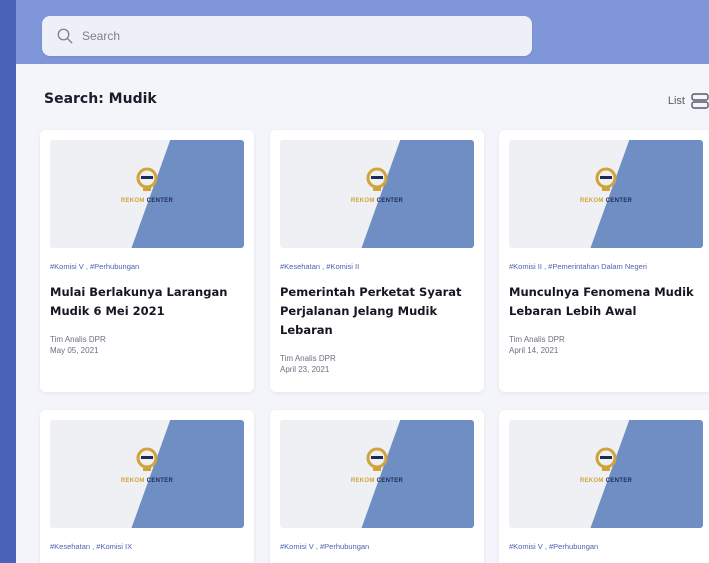 This screenshot has width=709, height=563. I want to click on top-bar: Search, so click(362, 32).